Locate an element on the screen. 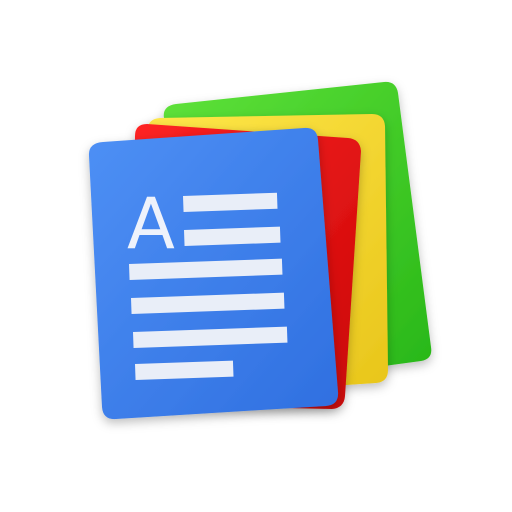 This screenshot has width=512, height=512. letter-a-glyph: A is located at coordinates (151, 224).